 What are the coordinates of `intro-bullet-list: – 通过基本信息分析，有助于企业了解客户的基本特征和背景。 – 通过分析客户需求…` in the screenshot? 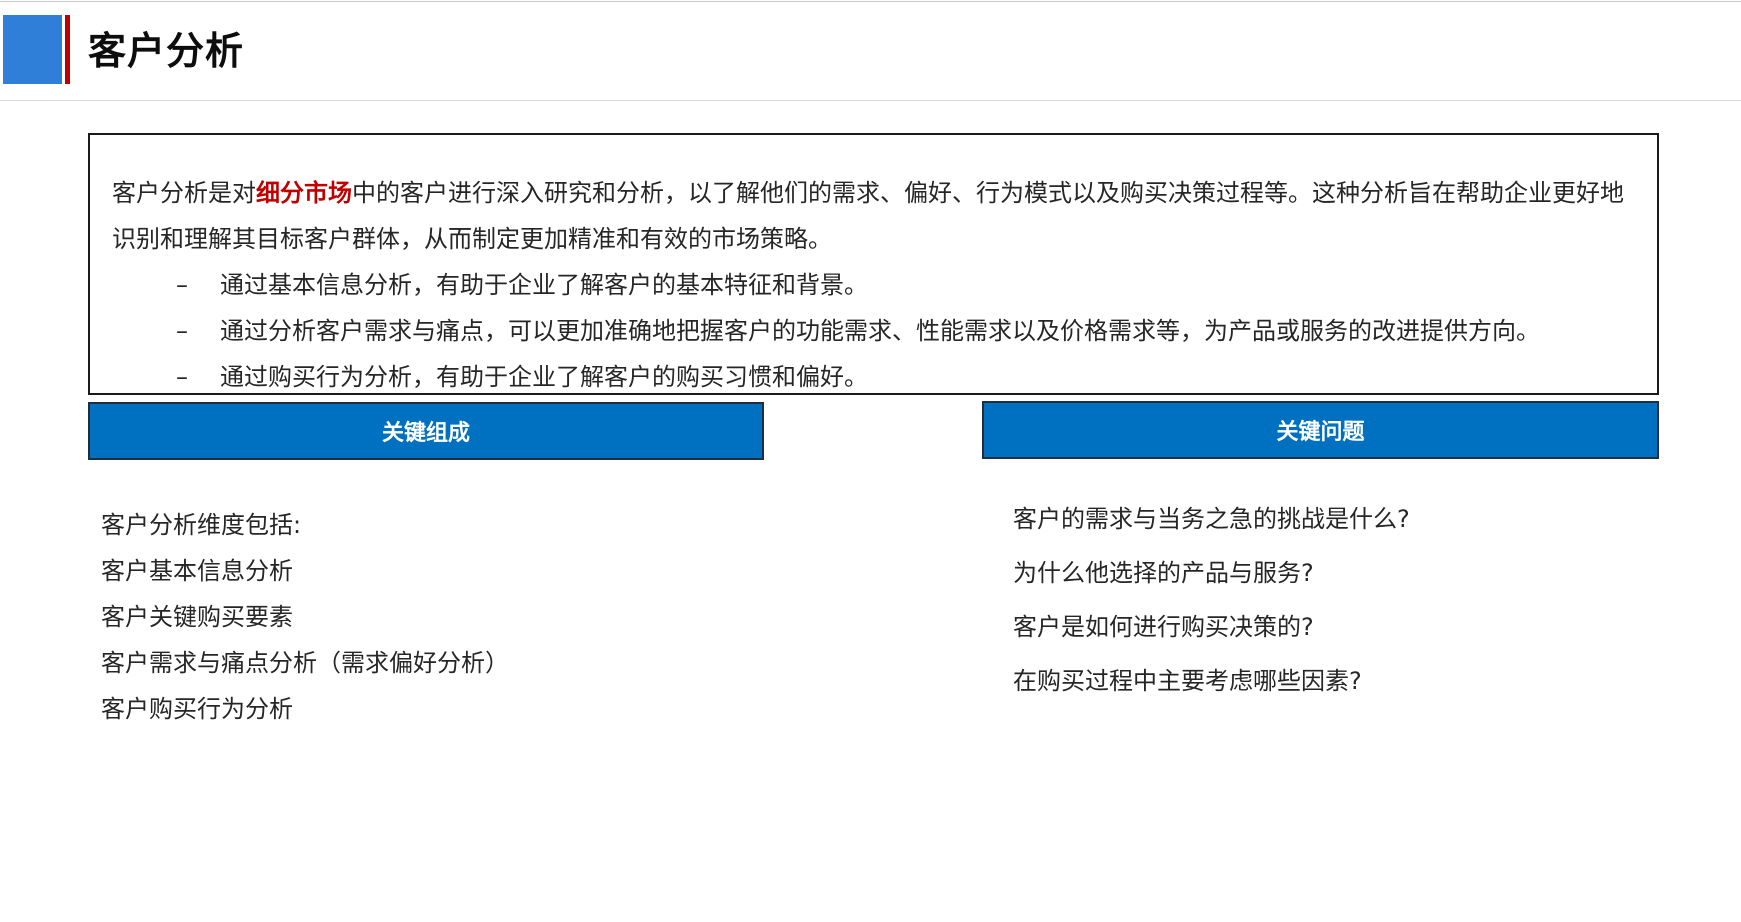 It's located at (911, 327).